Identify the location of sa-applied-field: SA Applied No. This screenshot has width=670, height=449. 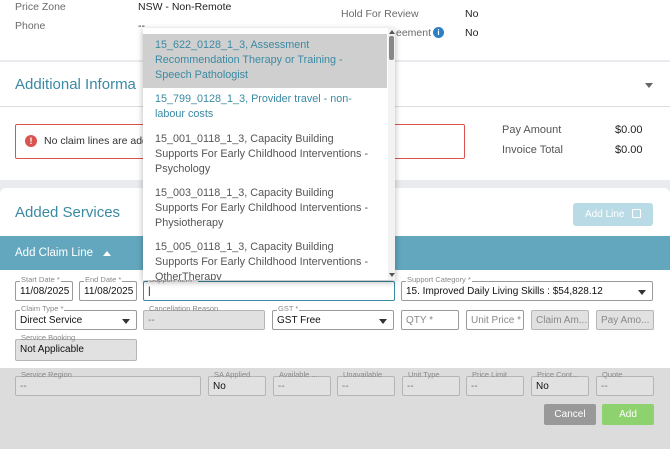
(237, 383).